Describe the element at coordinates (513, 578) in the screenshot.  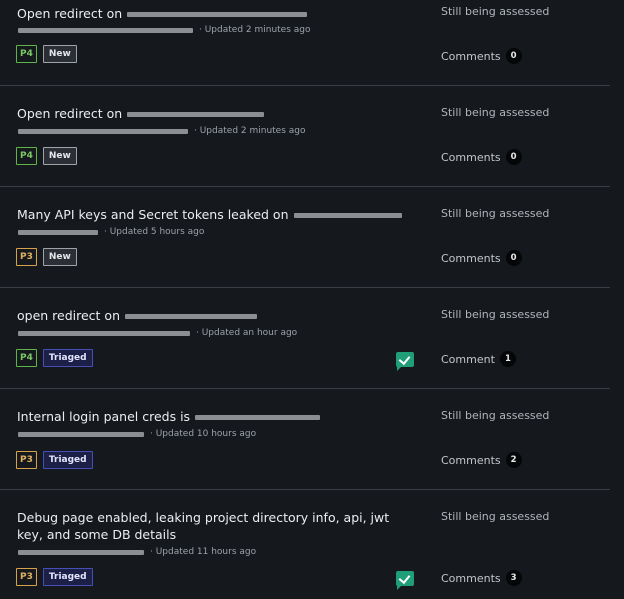
I see `comments-count: 3` at that location.